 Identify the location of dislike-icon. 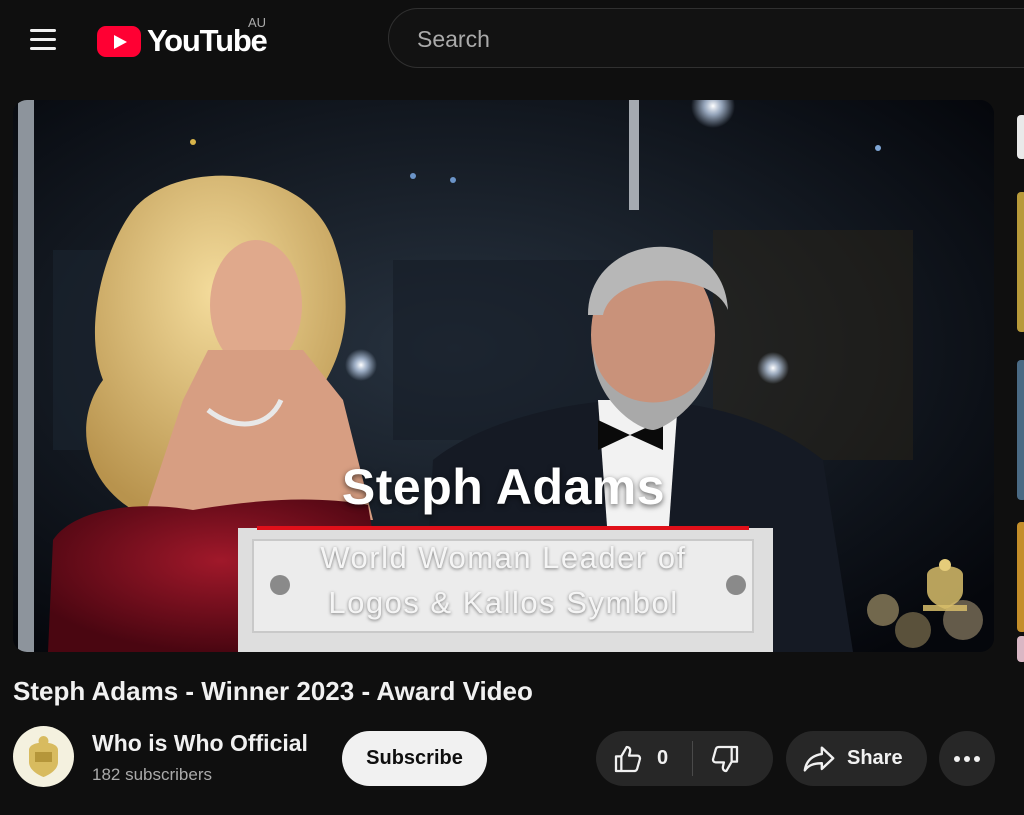
(725, 759).